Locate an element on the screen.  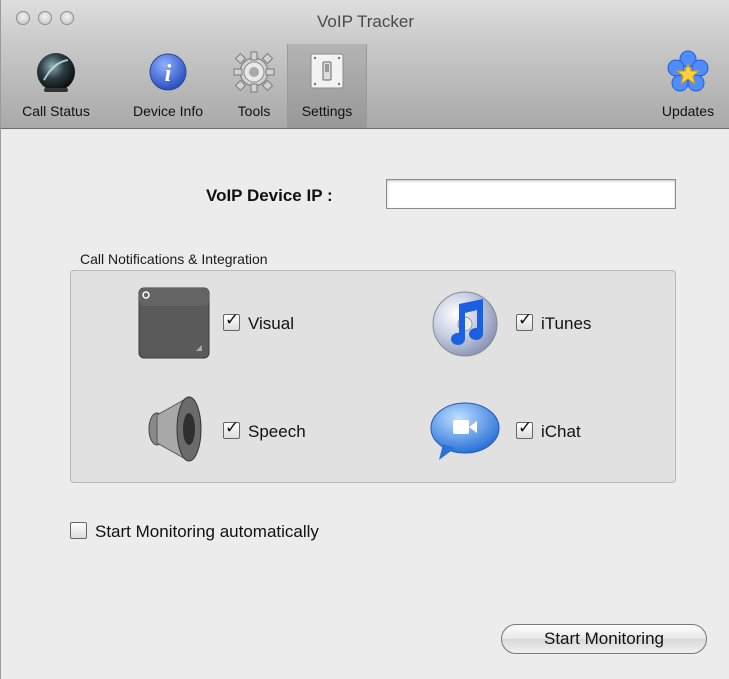
ip-input is located at coordinates (531, 194).